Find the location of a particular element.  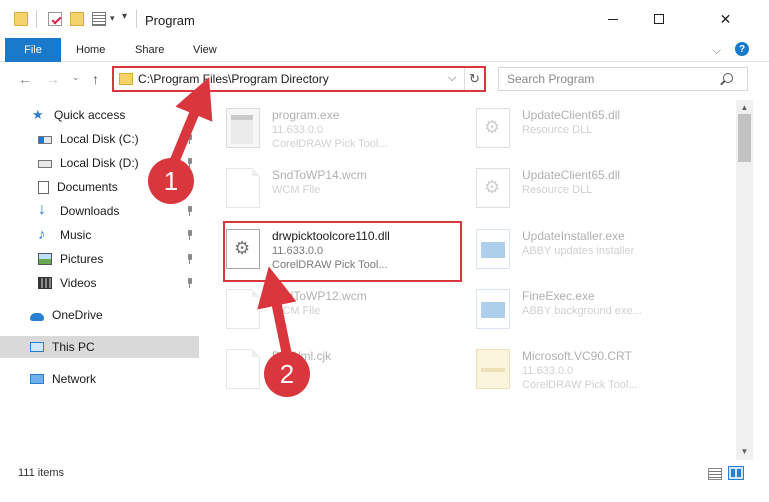

sidebar-item-videos: Videos is located at coordinates (118, 283).